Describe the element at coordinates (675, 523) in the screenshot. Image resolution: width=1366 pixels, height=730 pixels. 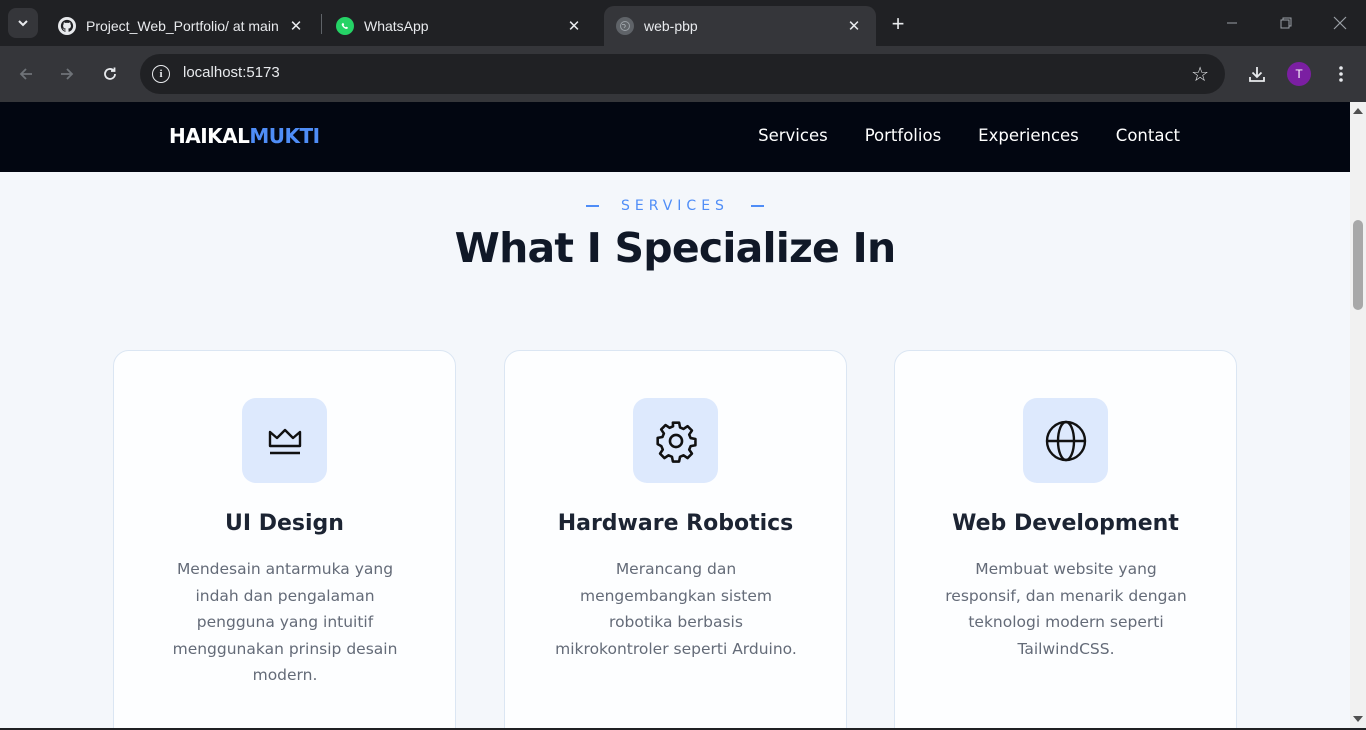
I see `card-title: Hardware Robotics` at that location.